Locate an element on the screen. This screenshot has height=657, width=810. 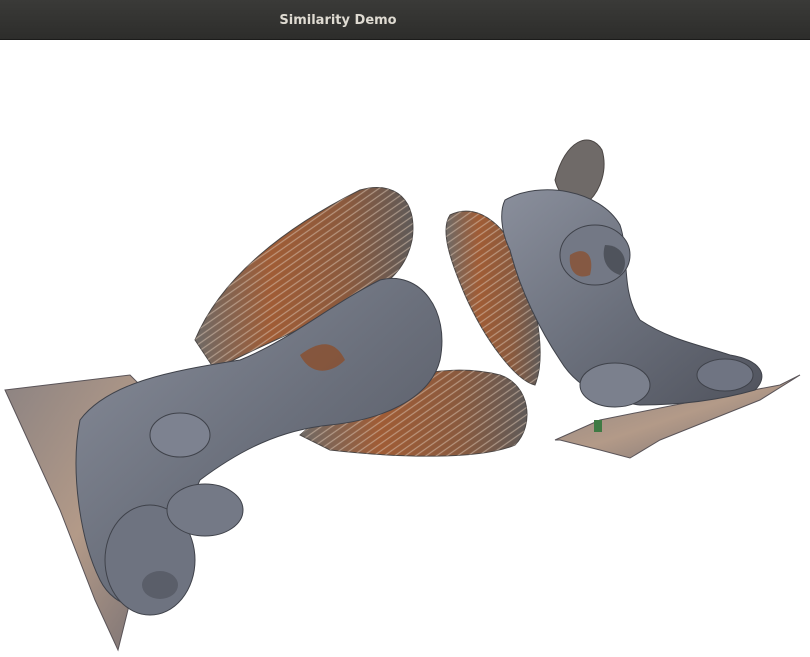
window-title: Similarity Demo is located at coordinates (338, 20).